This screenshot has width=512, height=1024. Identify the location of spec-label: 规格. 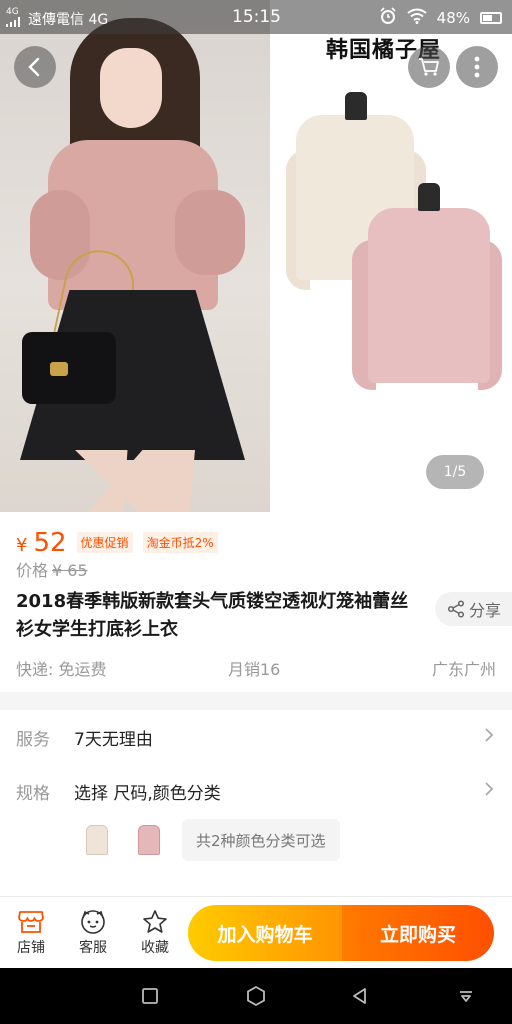
(33, 793).